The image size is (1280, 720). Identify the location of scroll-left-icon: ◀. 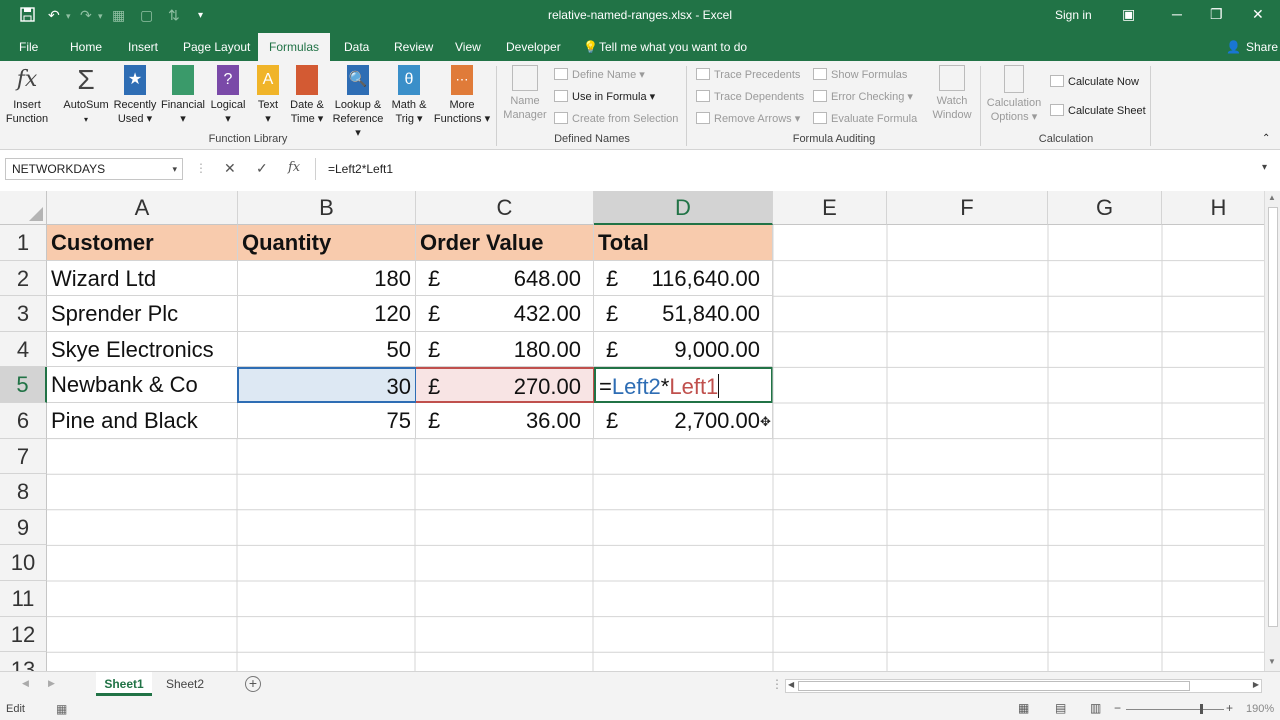
(791, 684).